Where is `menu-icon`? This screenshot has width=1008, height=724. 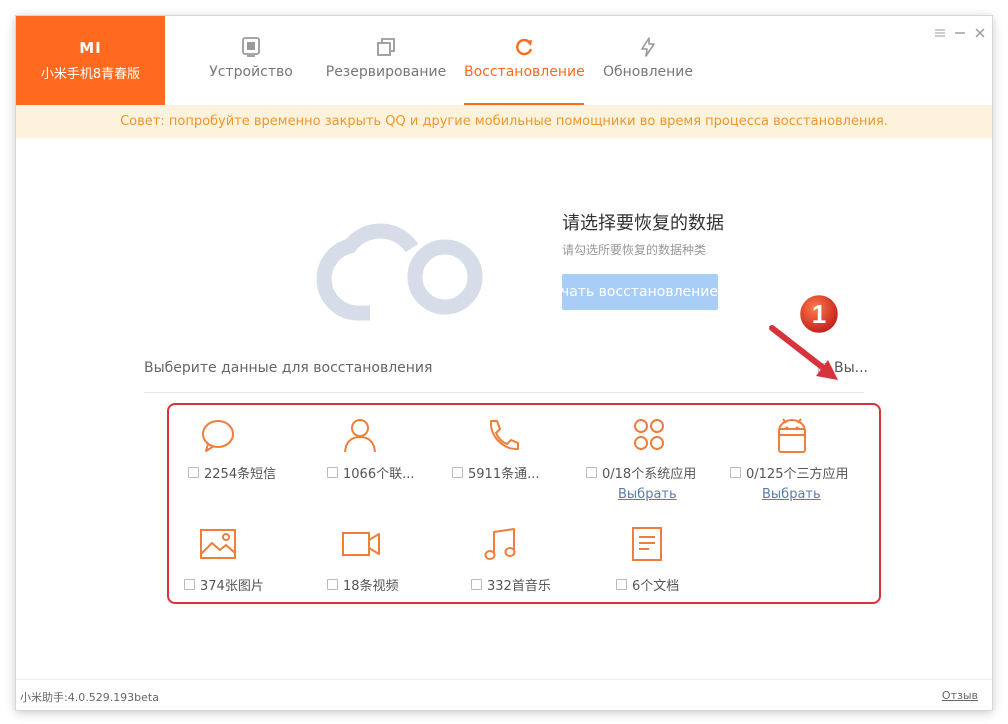 menu-icon is located at coordinates (940, 30).